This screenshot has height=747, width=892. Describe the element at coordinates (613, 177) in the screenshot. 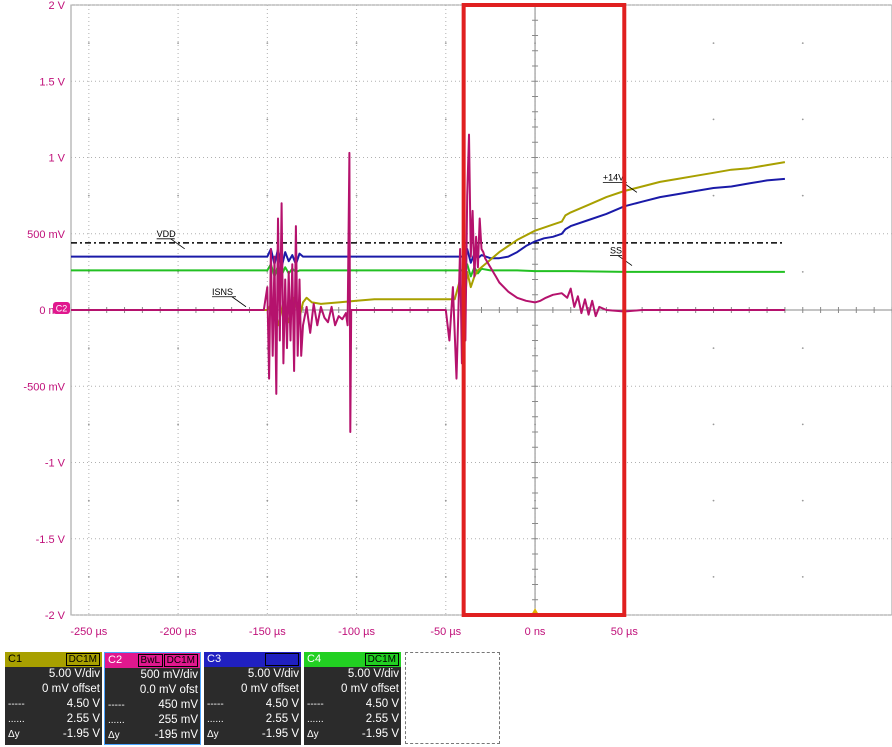

I see `trace-label: +14V` at that location.